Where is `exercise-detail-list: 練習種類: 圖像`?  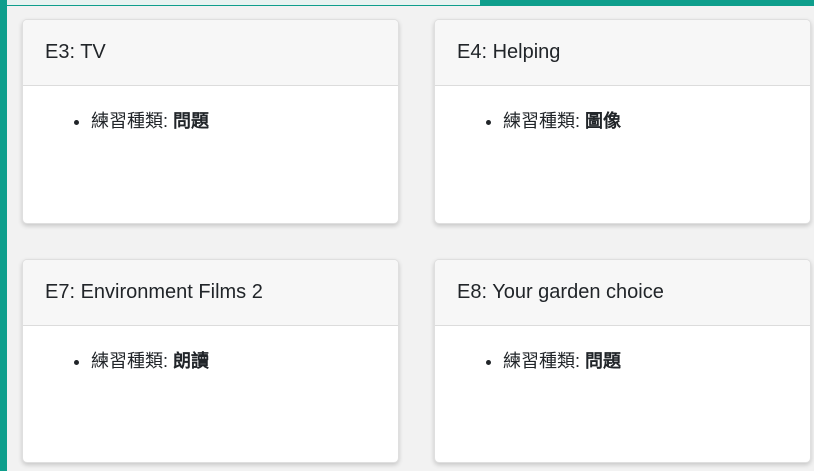
exercise-detail-list: 練習種類: 圖像 is located at coordinates (644, 121).